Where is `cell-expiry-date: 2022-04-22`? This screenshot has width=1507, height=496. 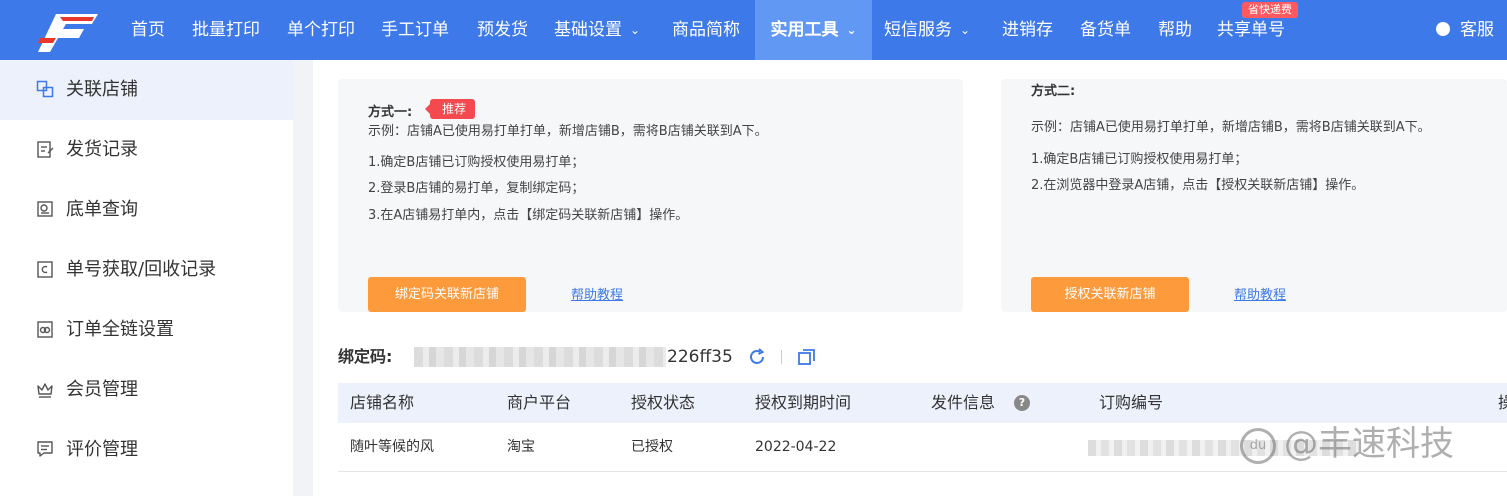 cell-expiry-date: 2022-04-22 is located at coordinates (796, 447).